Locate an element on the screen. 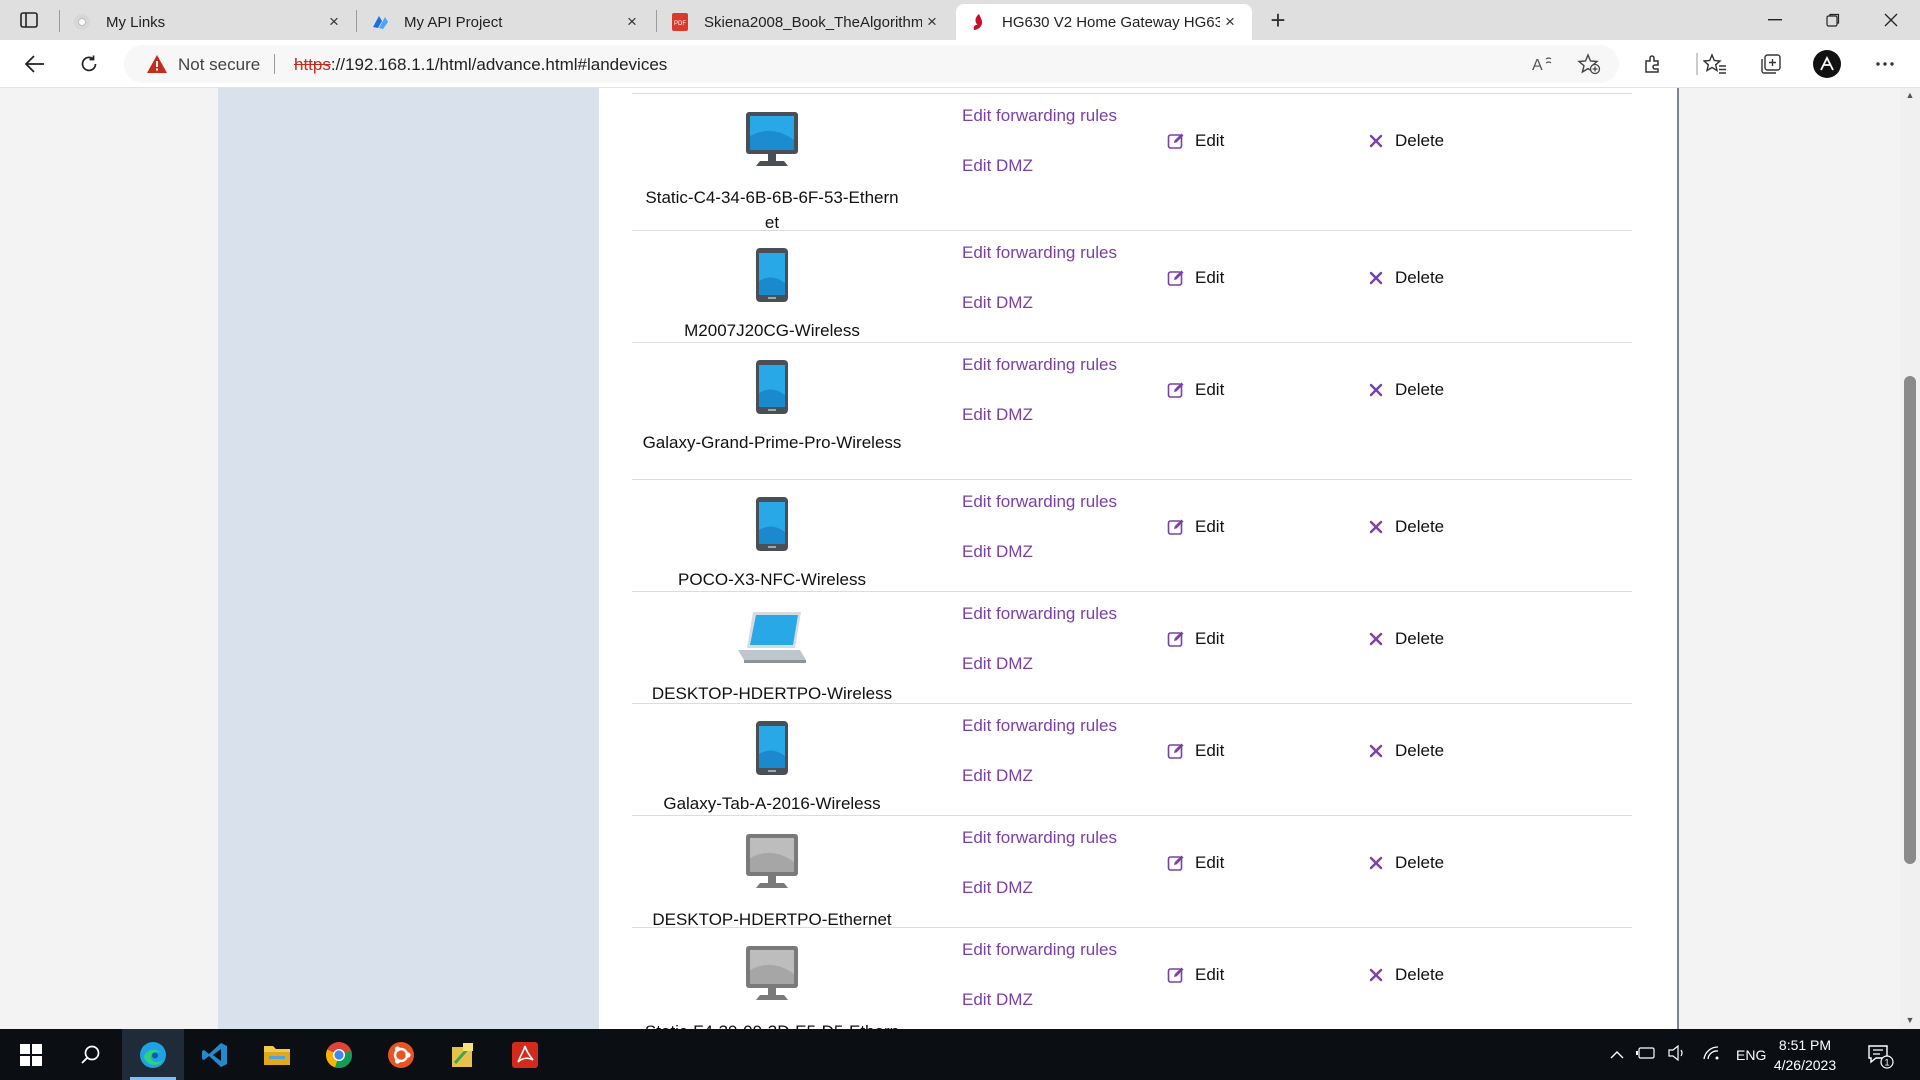 The image size is (1920, 1080). device-cell: Static-C4-34-6B-6B-6F-53-Ethernet is located at coordinates (772, 172).